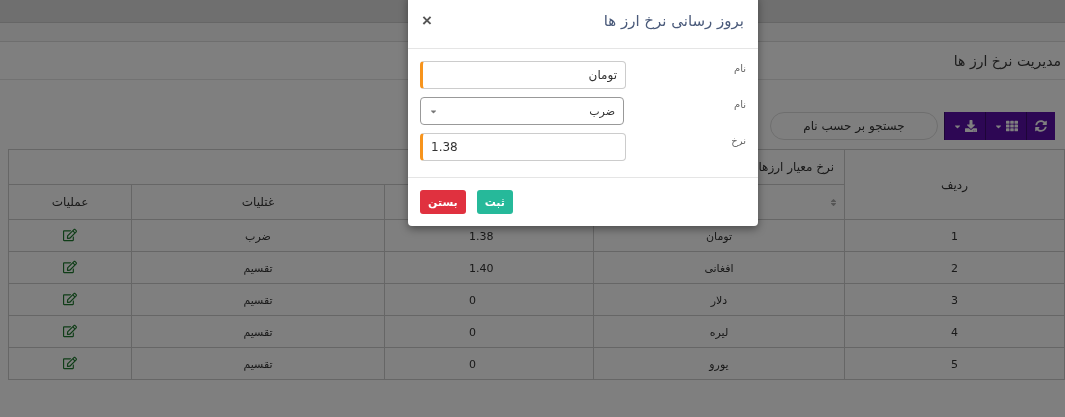 The width and height of the screenshot is (1065, 417). What do you see at coordinates (954, 267) in the screenshot?
I see `table-cell: 2` at bounding box center [954, 267].